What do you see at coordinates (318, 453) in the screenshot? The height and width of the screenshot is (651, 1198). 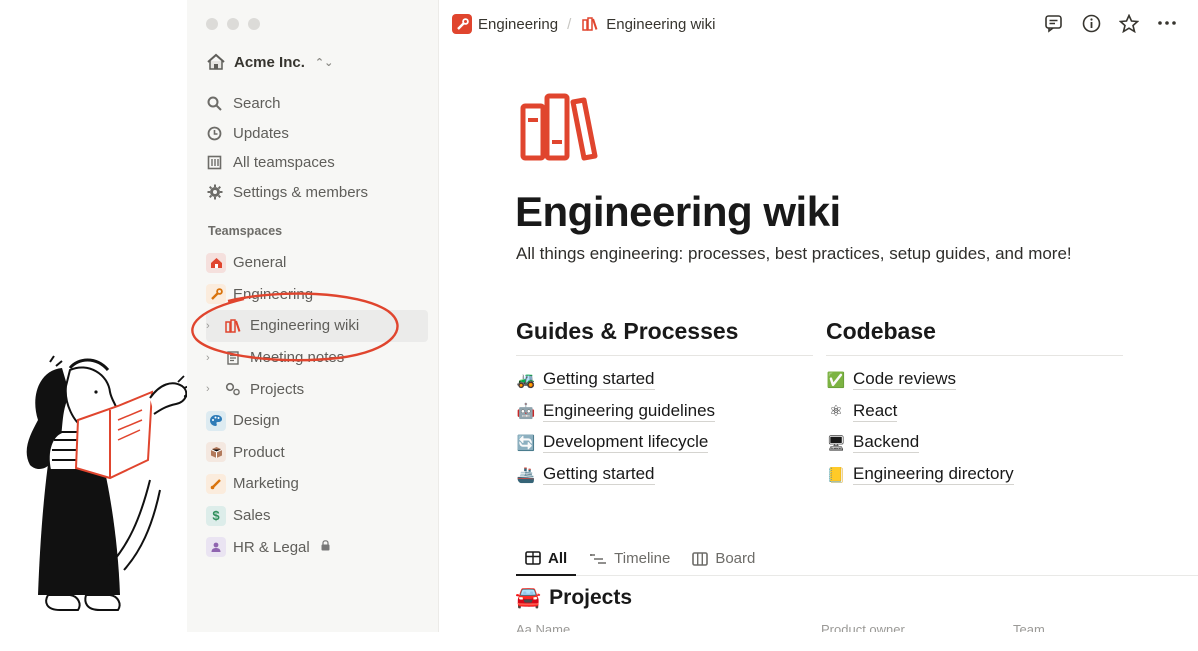 I see `sidebar-item-product: Product` at bounding box center [318, 453].